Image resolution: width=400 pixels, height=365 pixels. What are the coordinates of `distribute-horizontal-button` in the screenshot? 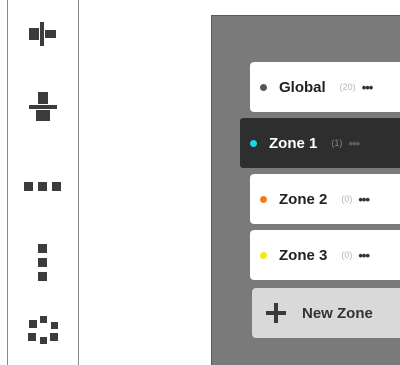 It's located at (43, 186).